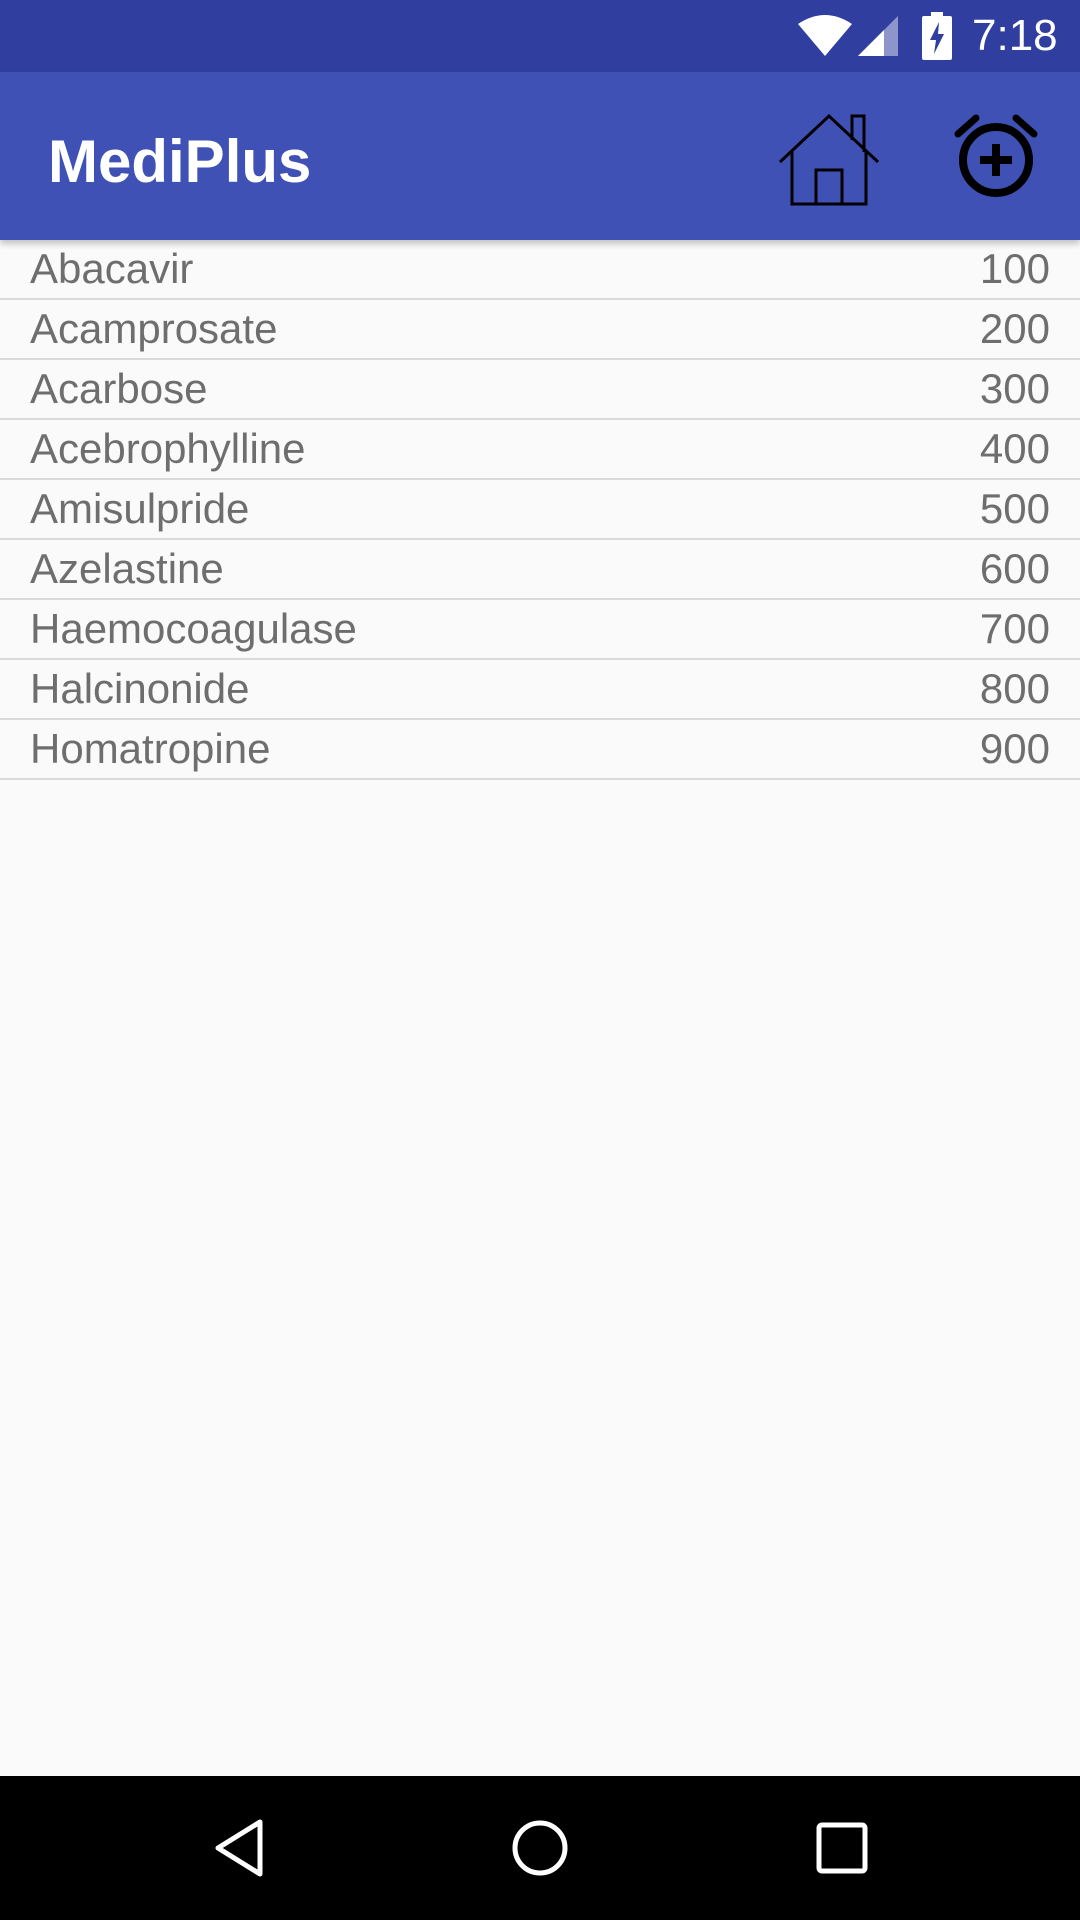  What do you see at coordinates (127, 568) in the screenshot?
I see `medicine-name: Azelastine` at bounding box center [127, 568].